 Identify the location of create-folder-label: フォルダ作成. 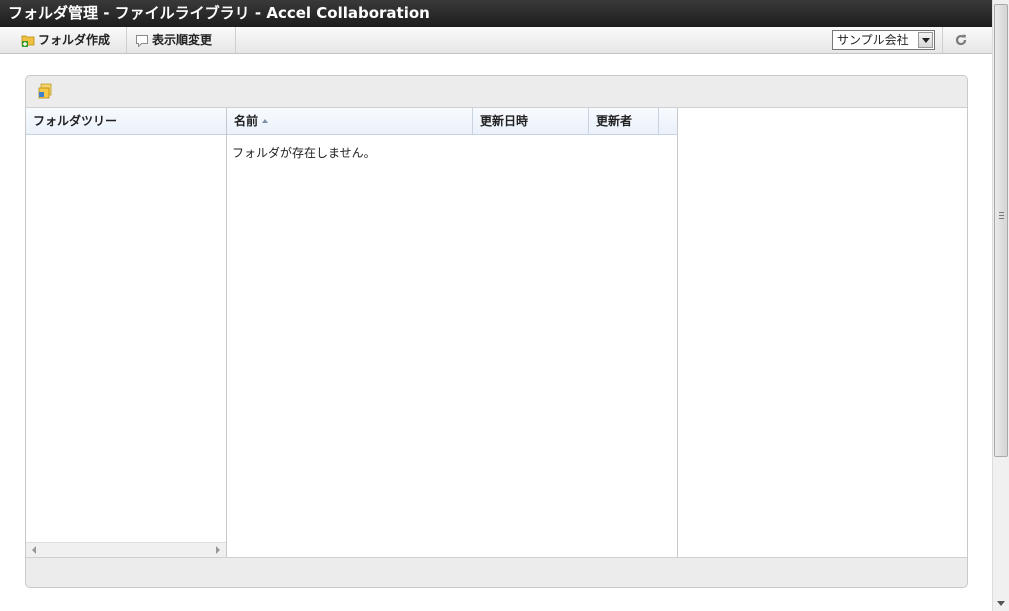
(74, 40).